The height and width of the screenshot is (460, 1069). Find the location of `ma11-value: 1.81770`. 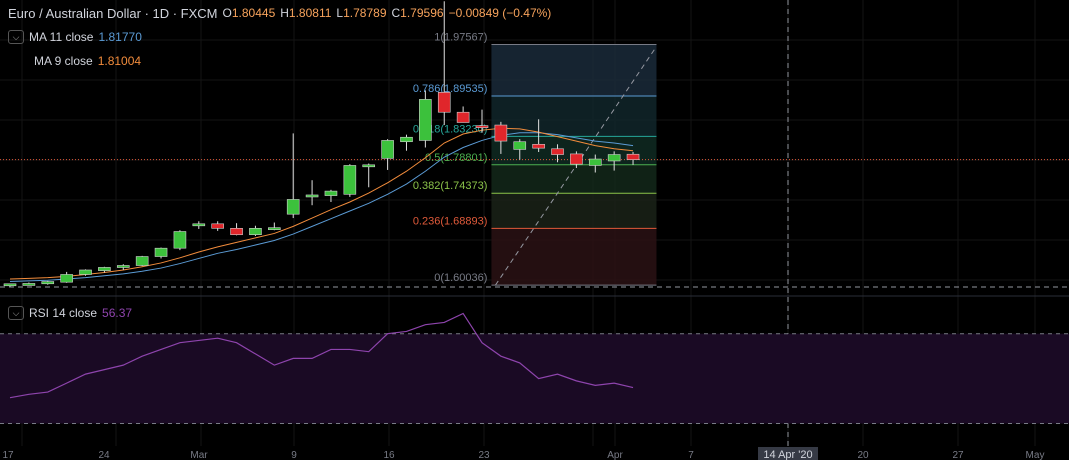

ma11-value: 1.81770 is located at coordinates (120, 37).